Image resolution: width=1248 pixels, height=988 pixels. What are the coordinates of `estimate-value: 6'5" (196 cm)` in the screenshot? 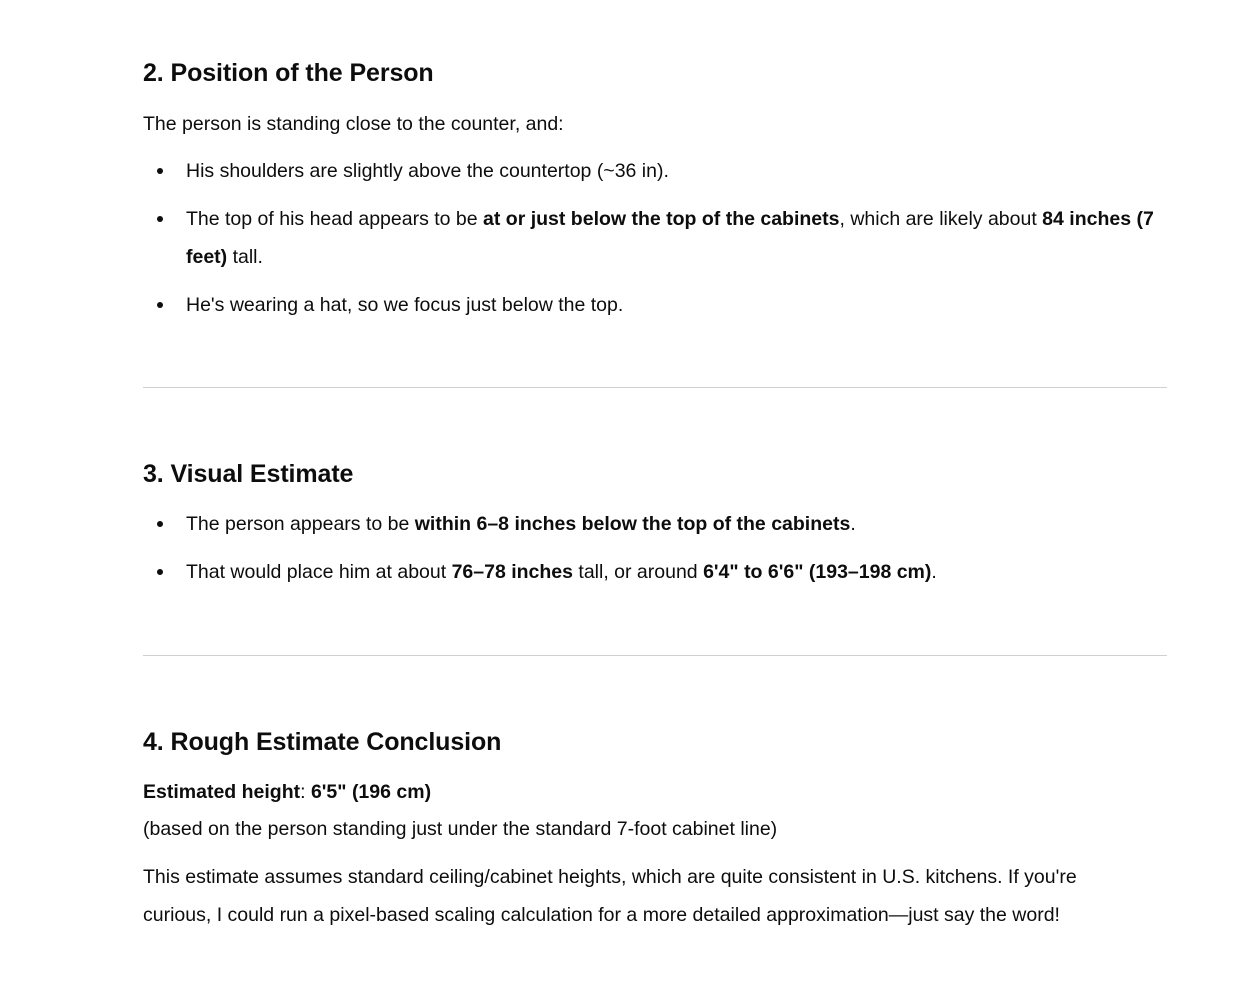 It's located at (371, 792).